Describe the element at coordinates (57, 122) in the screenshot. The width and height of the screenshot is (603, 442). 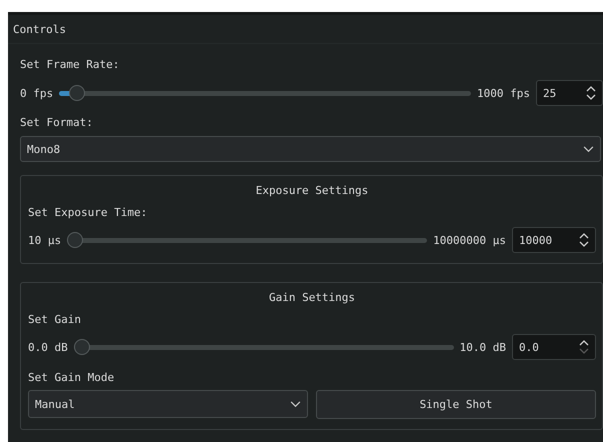
I see `field-label: Set Format:` at that location.